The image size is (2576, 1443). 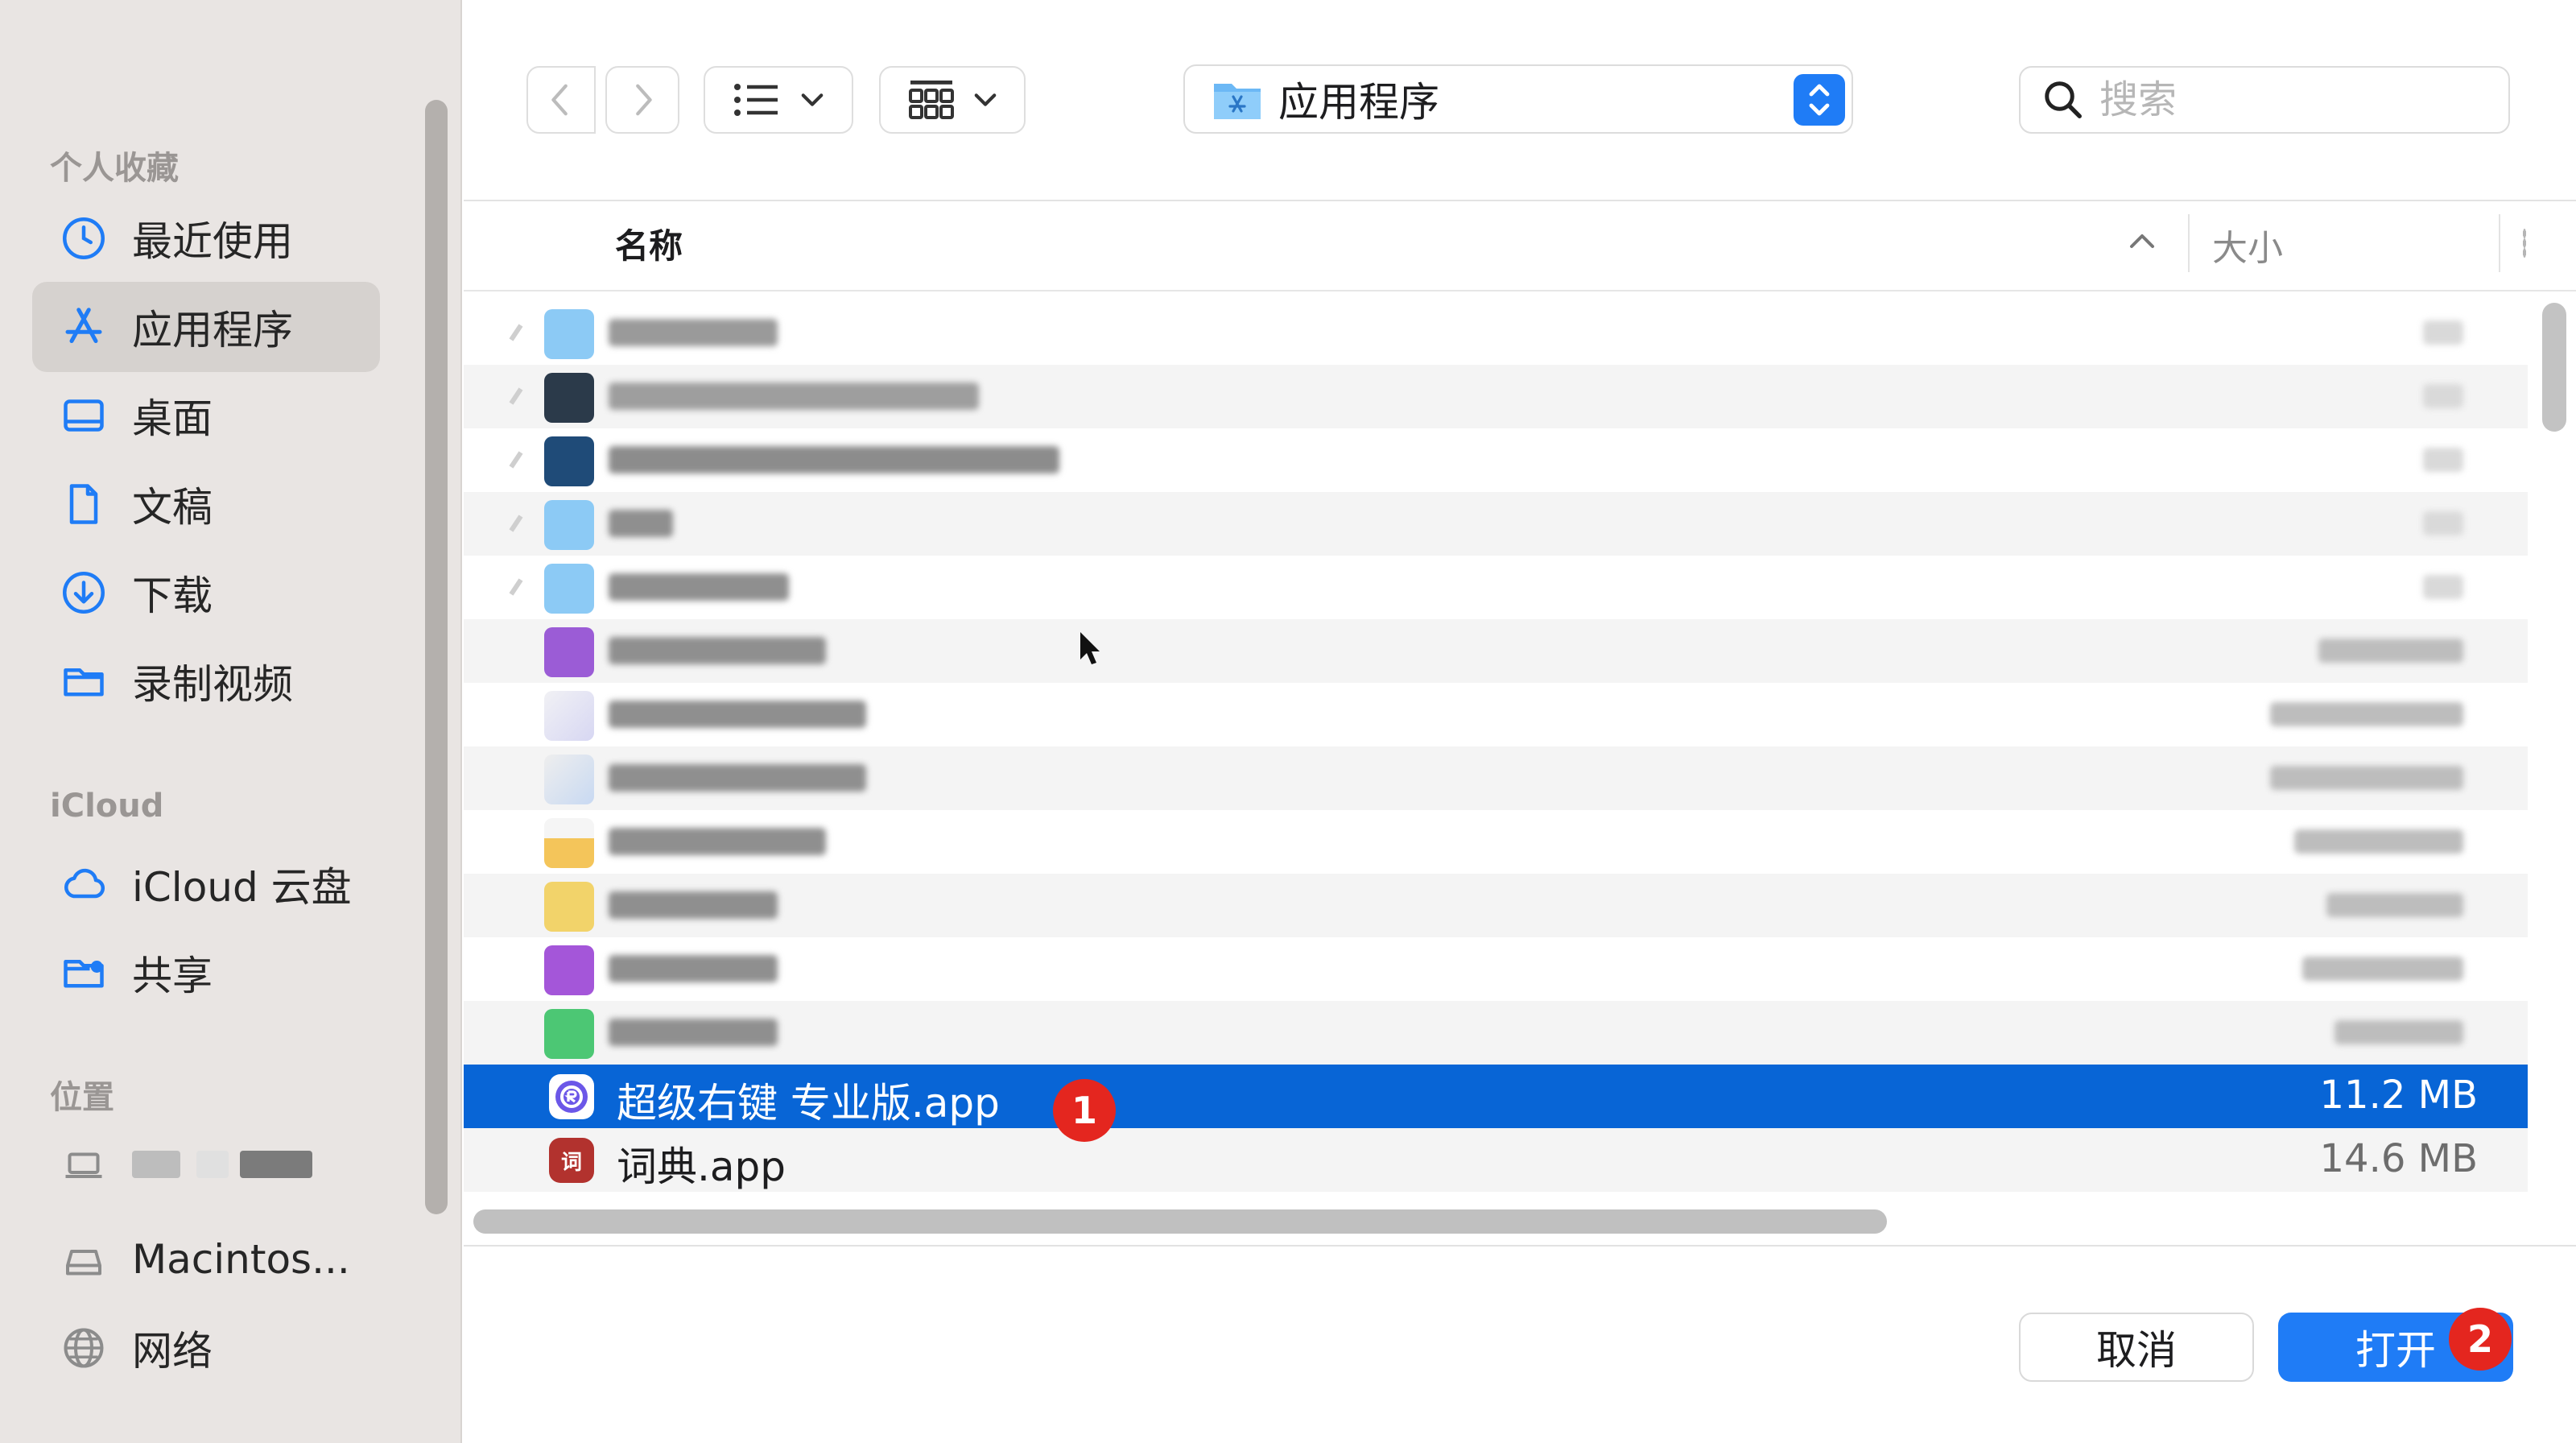 I want to click on sidebar-item-label: 应用程序, so click(x=212, y=330).